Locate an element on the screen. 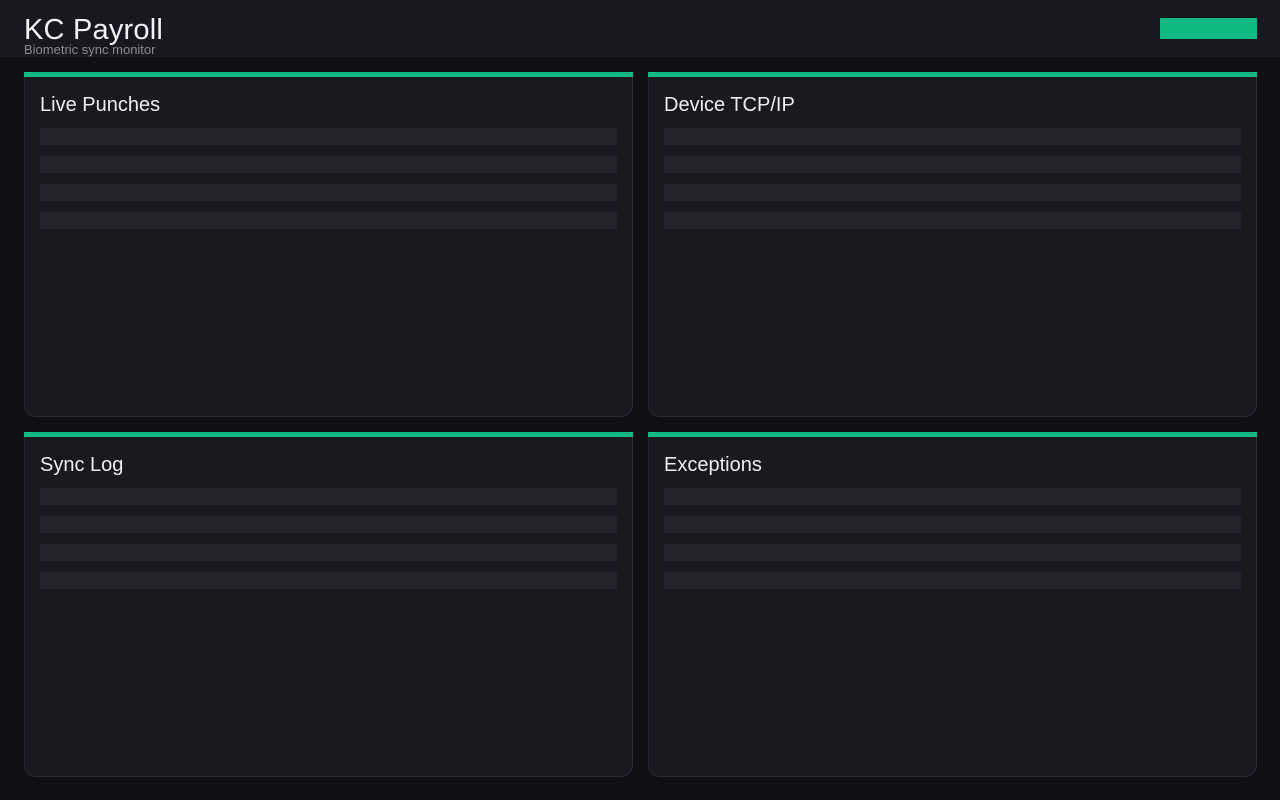  app-header: KC Payroll Biometric sync monitor is located at coordinates (640, 28).